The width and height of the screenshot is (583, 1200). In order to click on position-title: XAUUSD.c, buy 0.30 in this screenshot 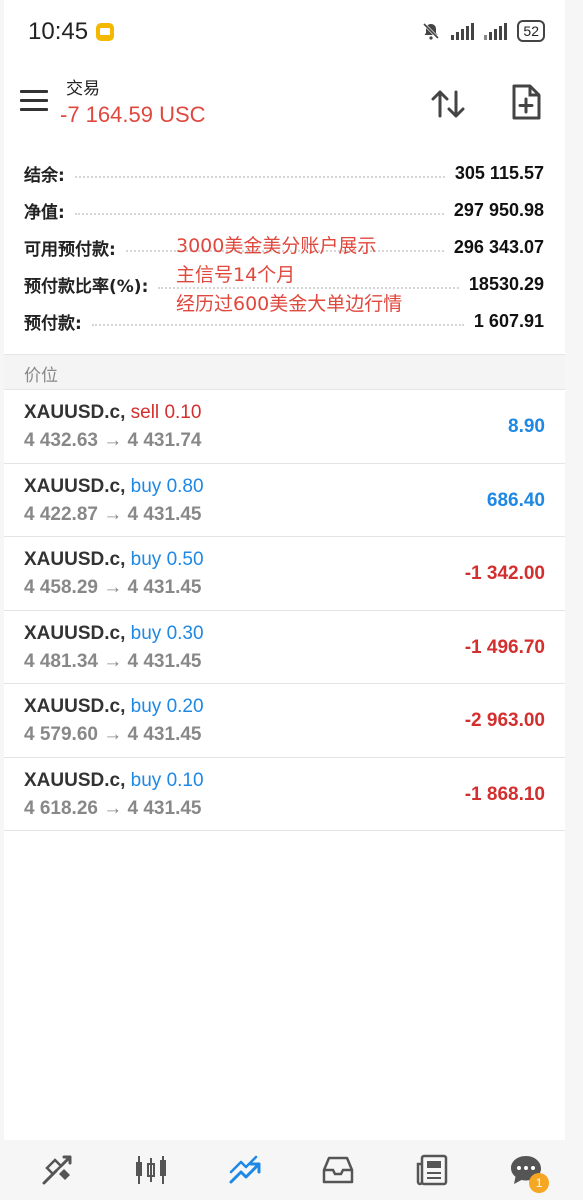, I will do `click(114, 634)`.